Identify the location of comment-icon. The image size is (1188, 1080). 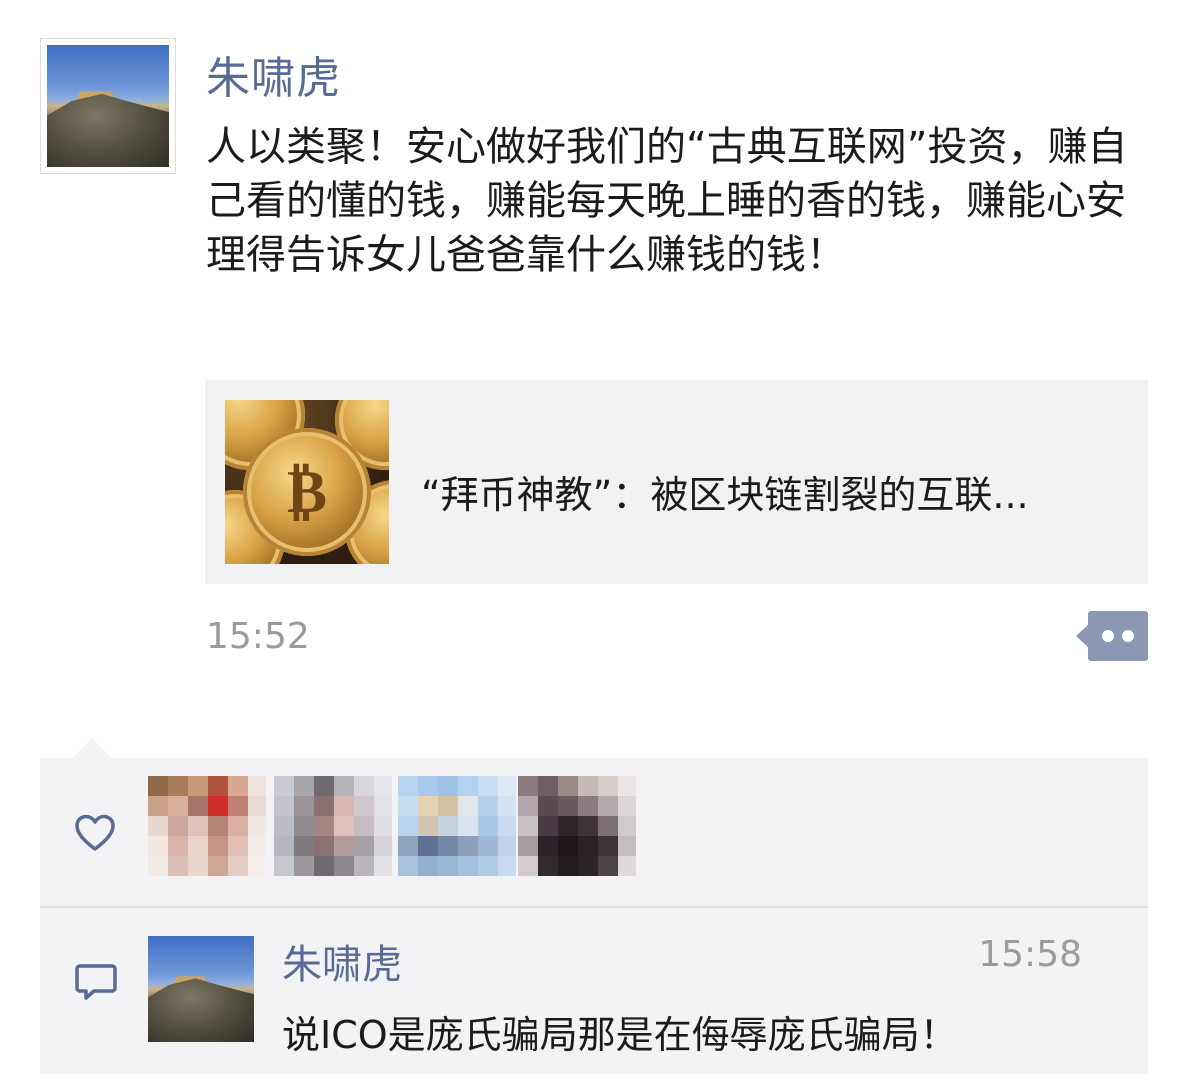
(96, 982).